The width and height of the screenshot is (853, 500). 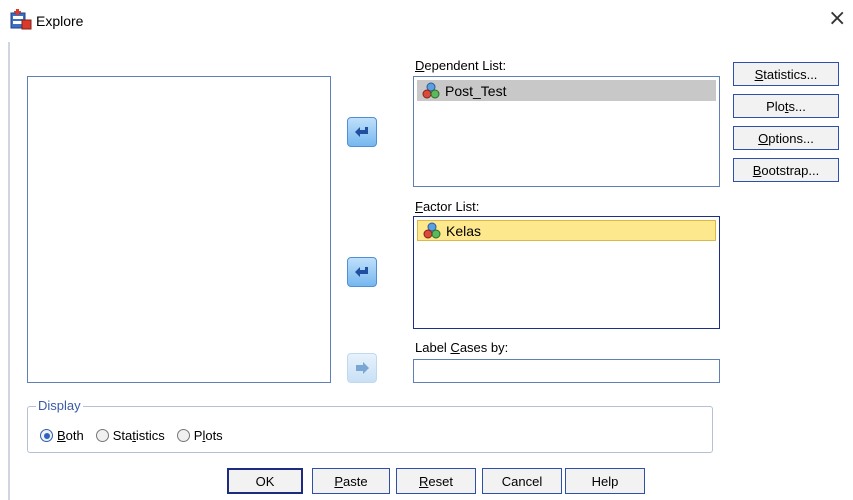 What do you see at coordinates (208, 435) in the screenshot?
I see `radio-label: Plots` at bounding box center [208, 435].